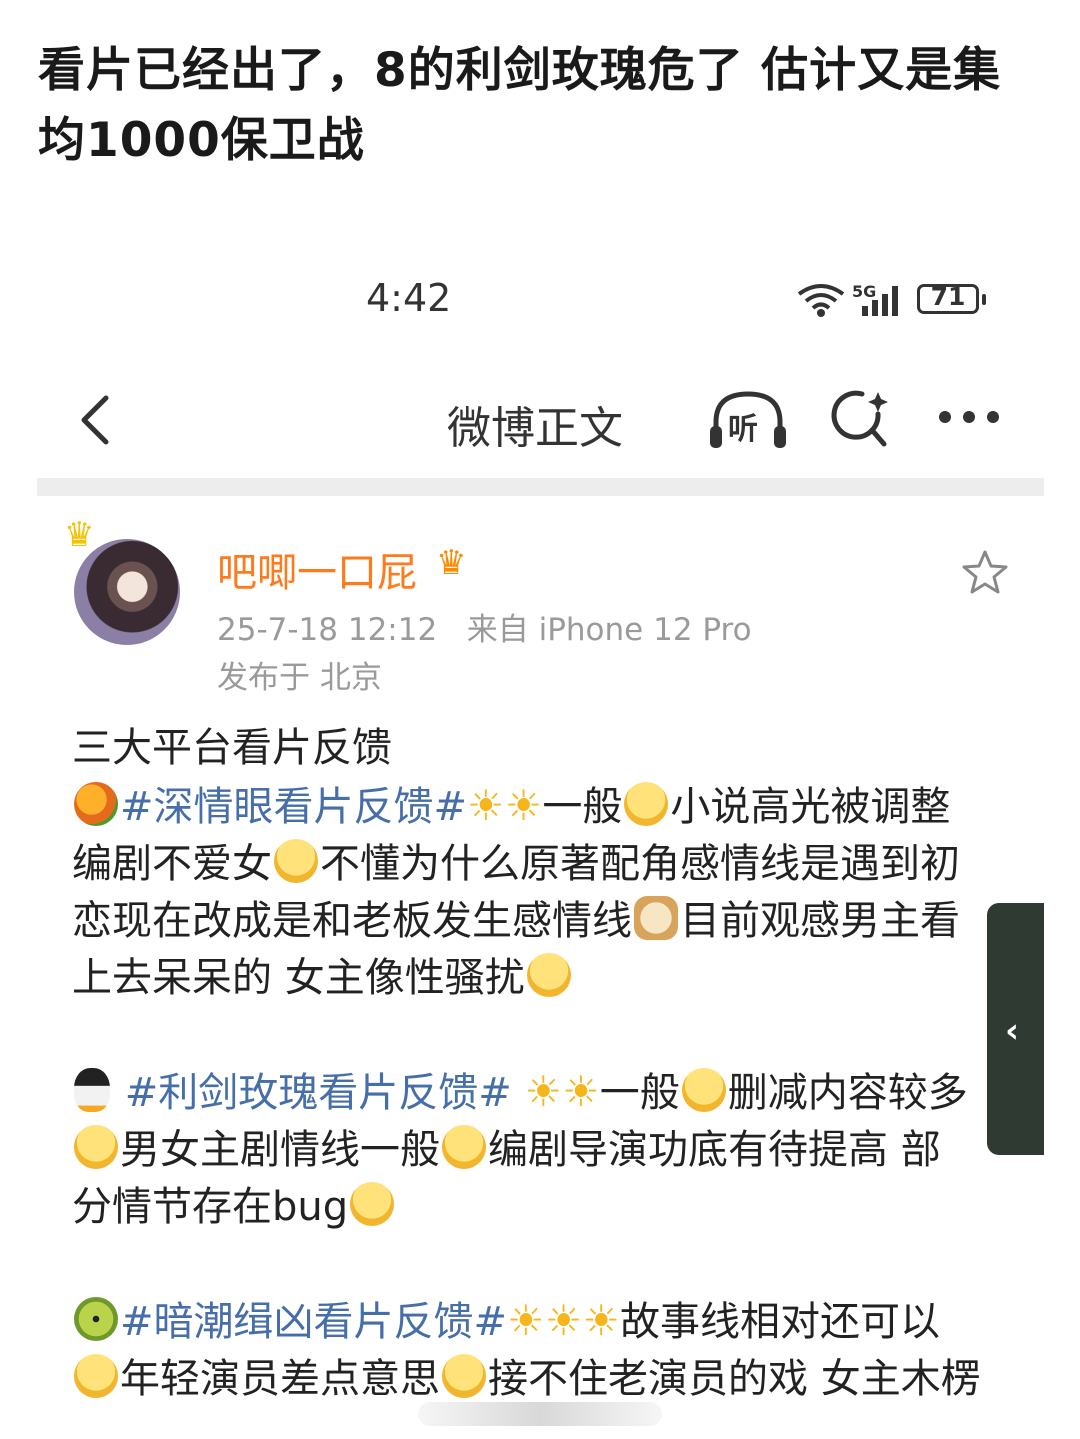  I want to click on wifi-icon, so click(821, 300).